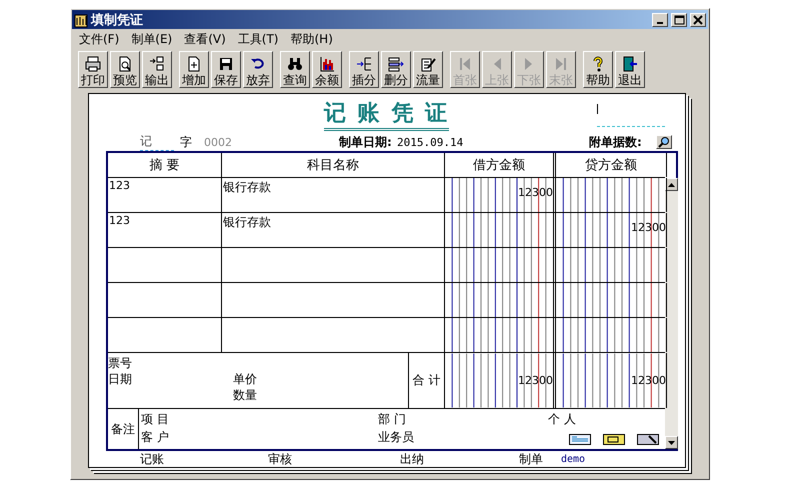  What do you see at coordinates (660, 23) in the screenshot?
I see `minimize-icon` at bounding box center [660, 23].